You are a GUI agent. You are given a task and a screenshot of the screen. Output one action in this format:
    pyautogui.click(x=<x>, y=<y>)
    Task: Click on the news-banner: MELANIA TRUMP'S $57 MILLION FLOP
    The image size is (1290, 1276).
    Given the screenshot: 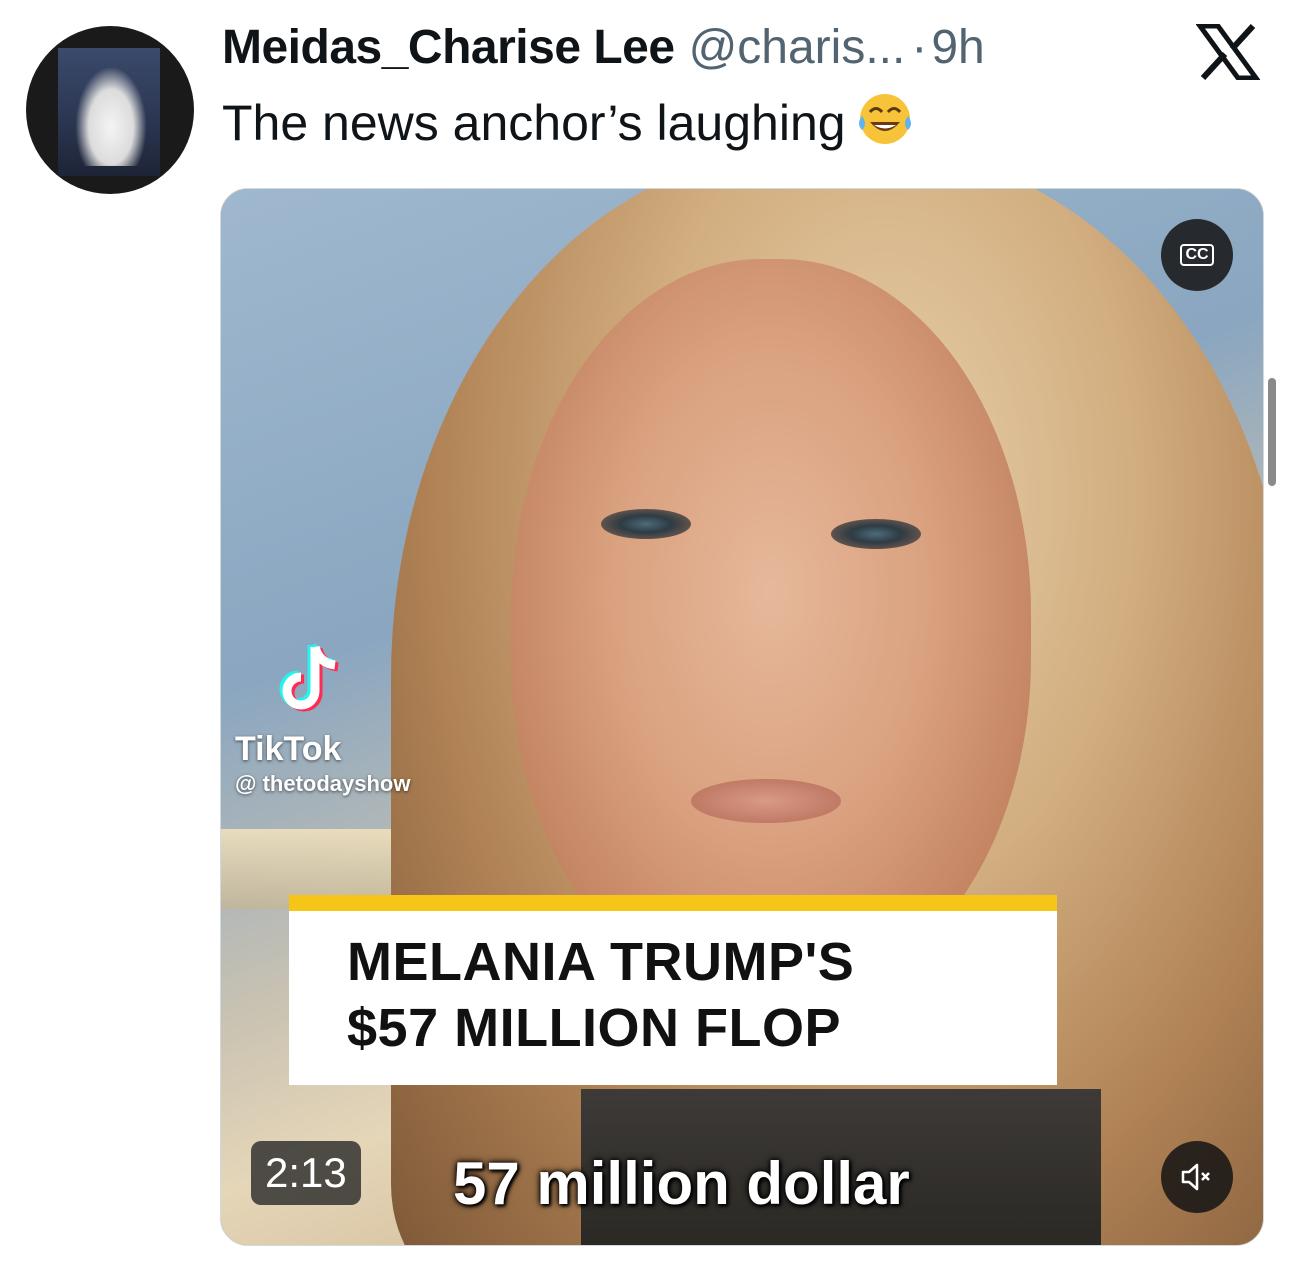 What is the action you would take?
    pyautogui.click(x=673, y=990)
    